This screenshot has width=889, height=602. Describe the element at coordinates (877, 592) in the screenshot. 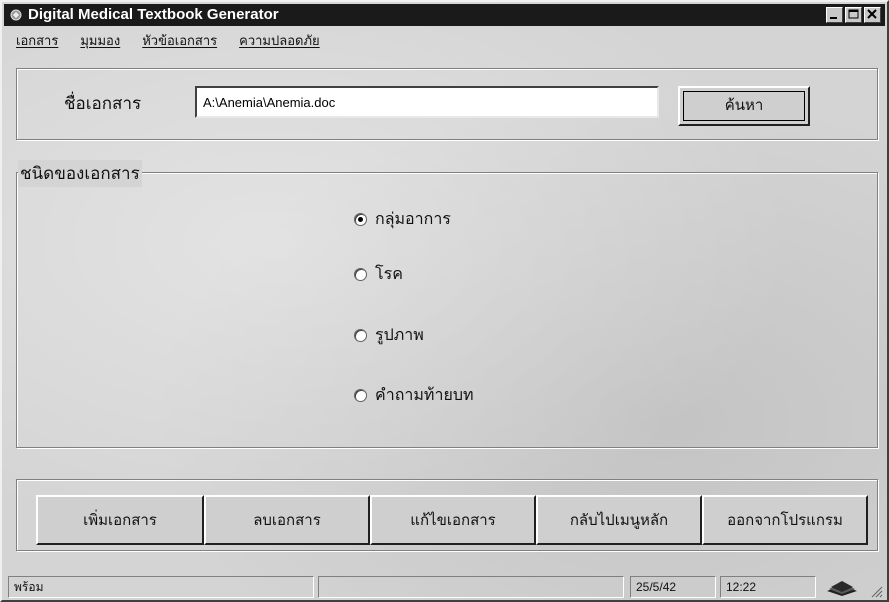

I see `resize-grip-icon` at that location.